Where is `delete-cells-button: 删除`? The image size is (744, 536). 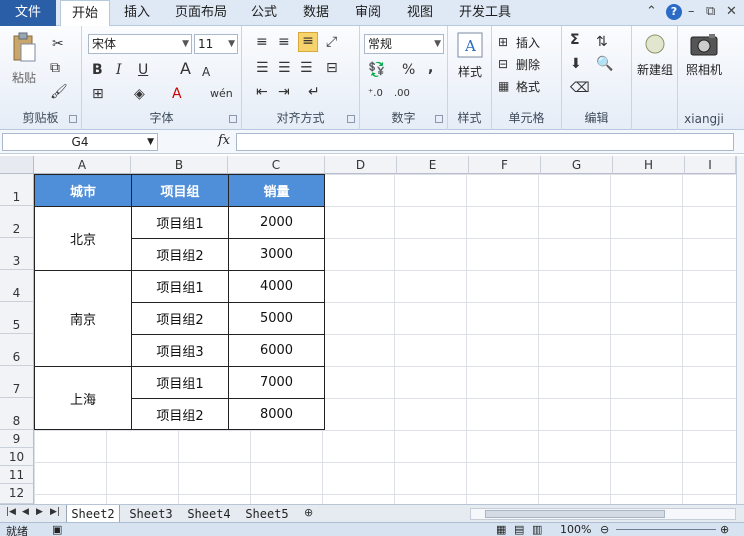 delete-cells-button: 删除 is located at coordinates (528, 64).